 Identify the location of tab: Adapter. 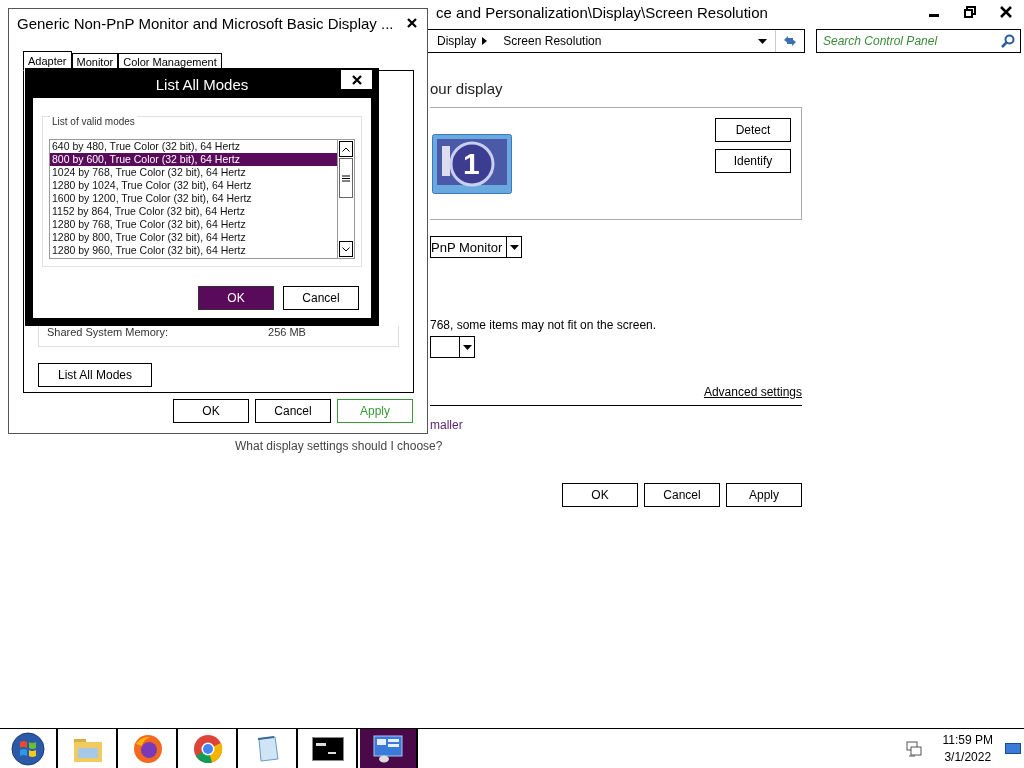
(47, 61).